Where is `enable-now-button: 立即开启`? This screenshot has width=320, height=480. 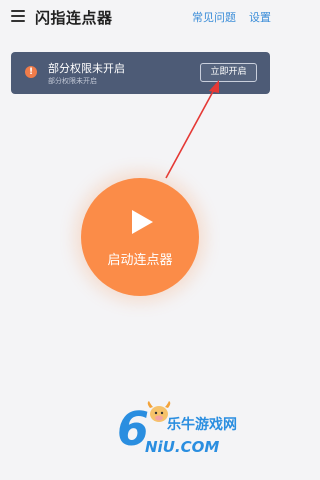
enable-now-button: 立即开启 is located at coordinates (228, 72).